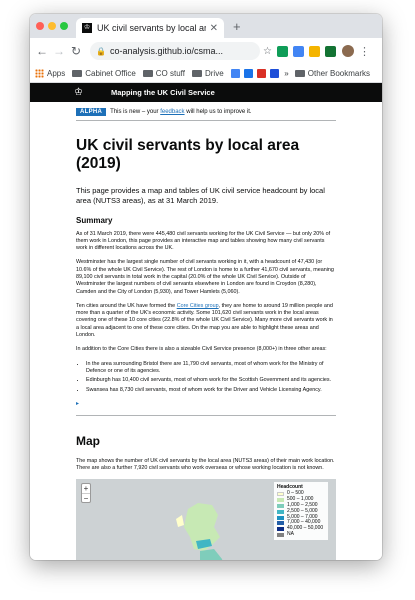 Image resolution: width=415 pixels, height=600 pixels. I want to click on core-cities-link: Core Cities group, so click(198, 306).